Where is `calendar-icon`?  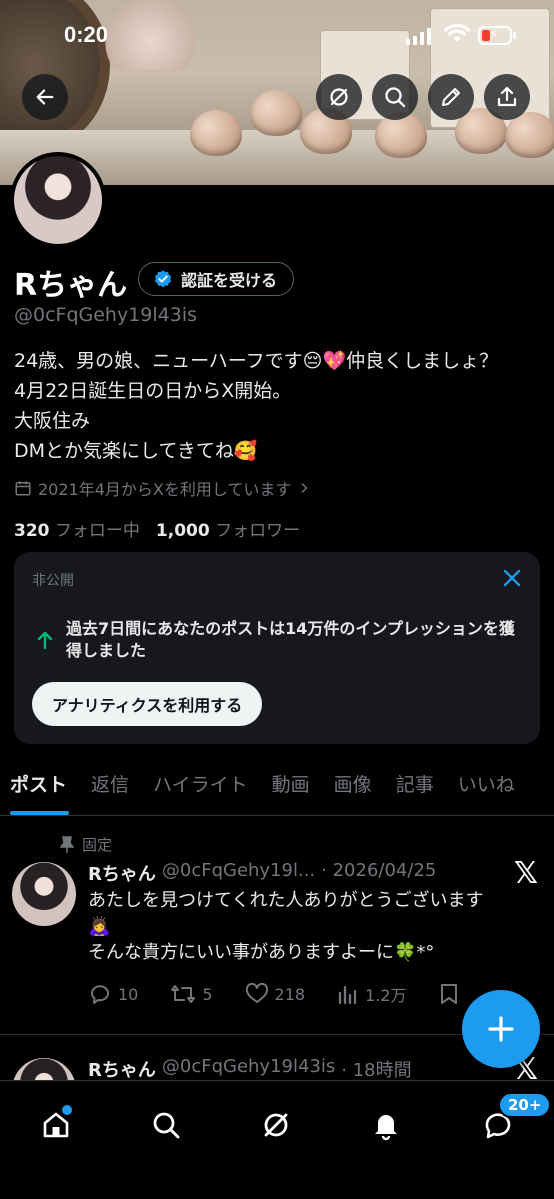 calendar-icon is located at coordinates (23, 488).